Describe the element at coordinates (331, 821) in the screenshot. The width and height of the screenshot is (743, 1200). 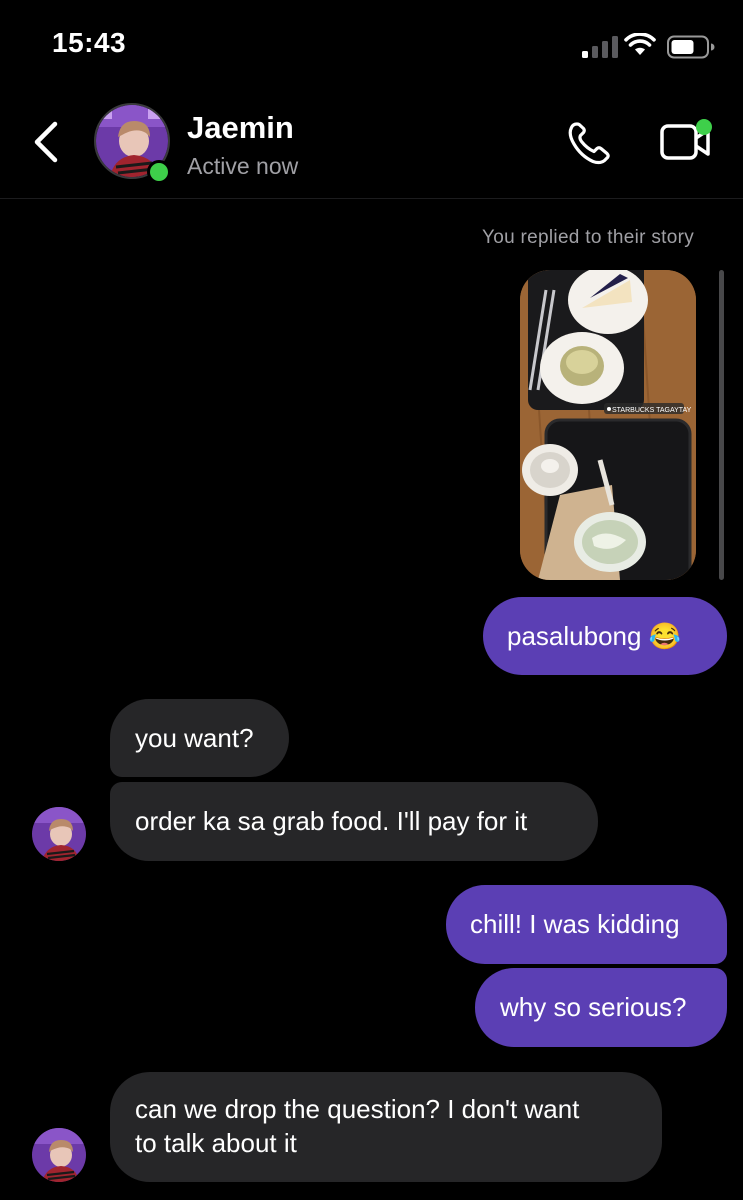
I see `message-text: order ka sa grab food. I'll pay for it` at that location.